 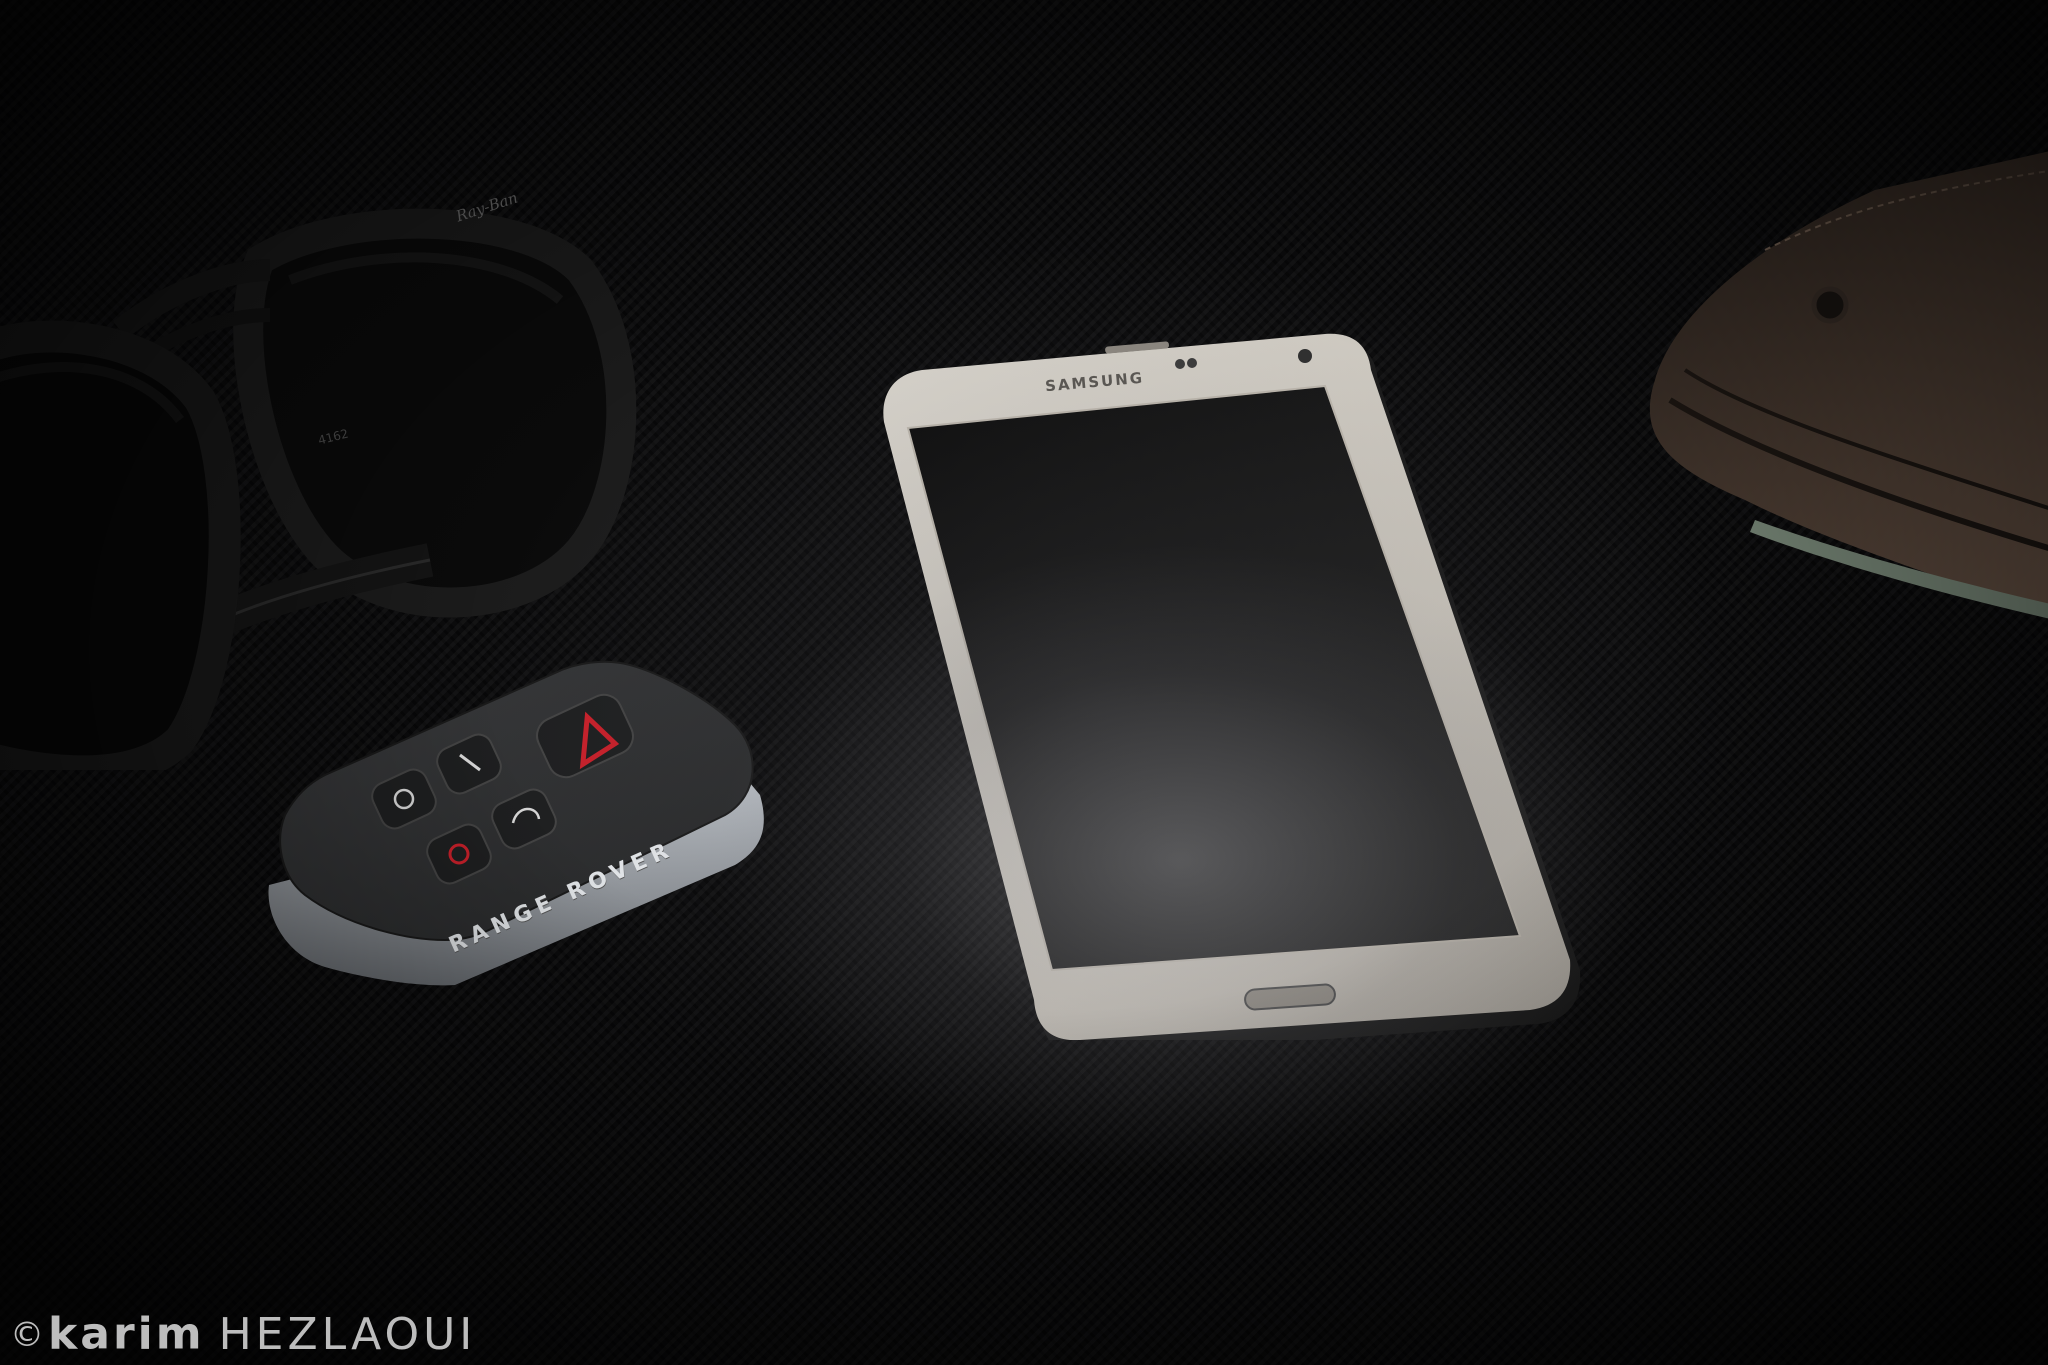 I want to click on key-fob, so click(x=515, y=835).